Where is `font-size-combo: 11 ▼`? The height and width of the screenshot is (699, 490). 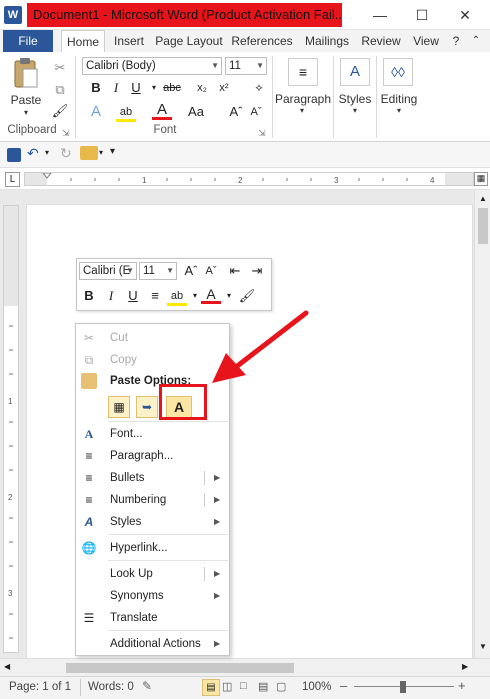
font-size-combo: 11 ▼ is located at coordinates (246, 66).